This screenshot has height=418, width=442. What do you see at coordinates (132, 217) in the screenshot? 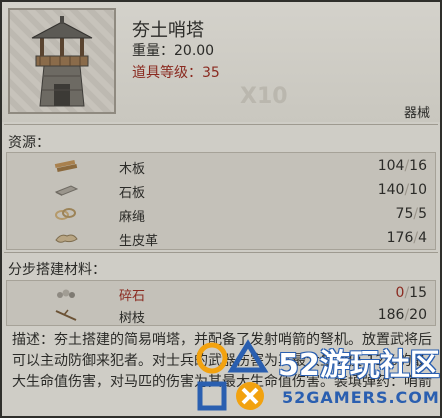
I see `resource-name: 麻绳` at bounding box center [132, 217].